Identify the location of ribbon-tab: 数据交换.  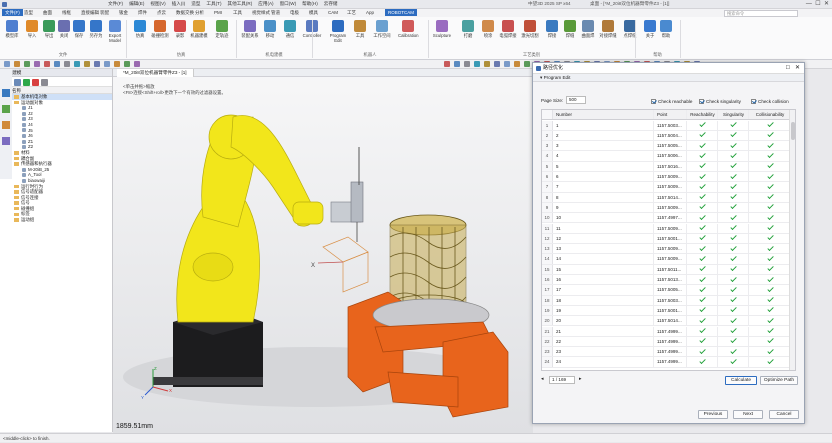
(185, 13).